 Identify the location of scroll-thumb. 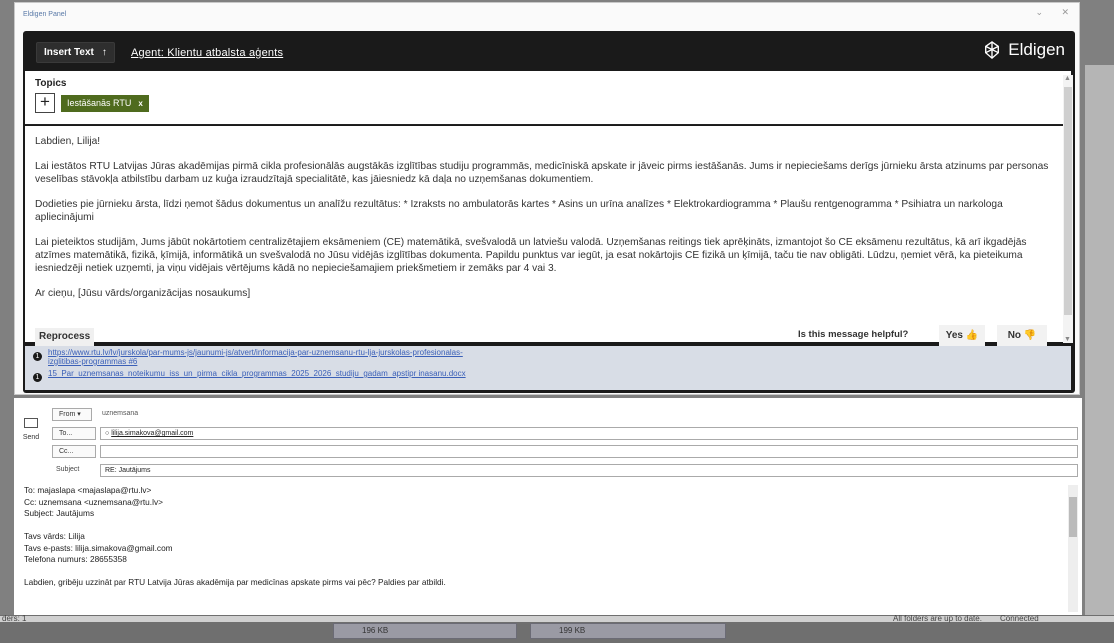
(1068, 201).